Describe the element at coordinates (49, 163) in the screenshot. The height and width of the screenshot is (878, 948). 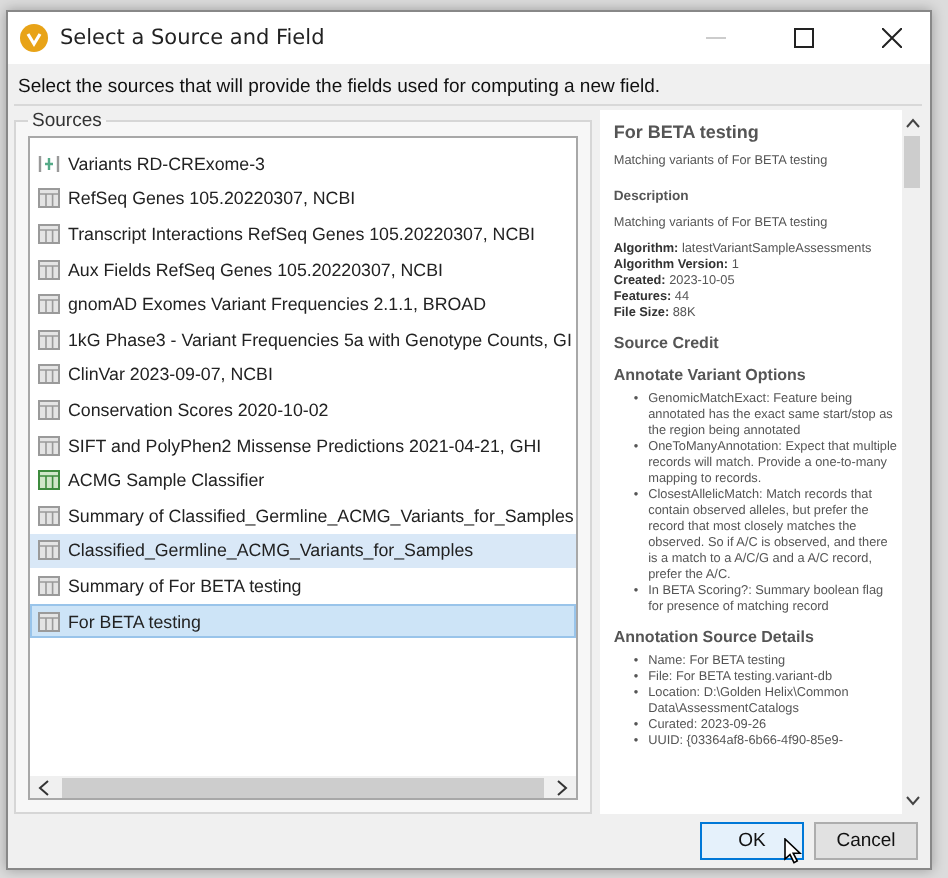
I see `variants-icon` at that location.